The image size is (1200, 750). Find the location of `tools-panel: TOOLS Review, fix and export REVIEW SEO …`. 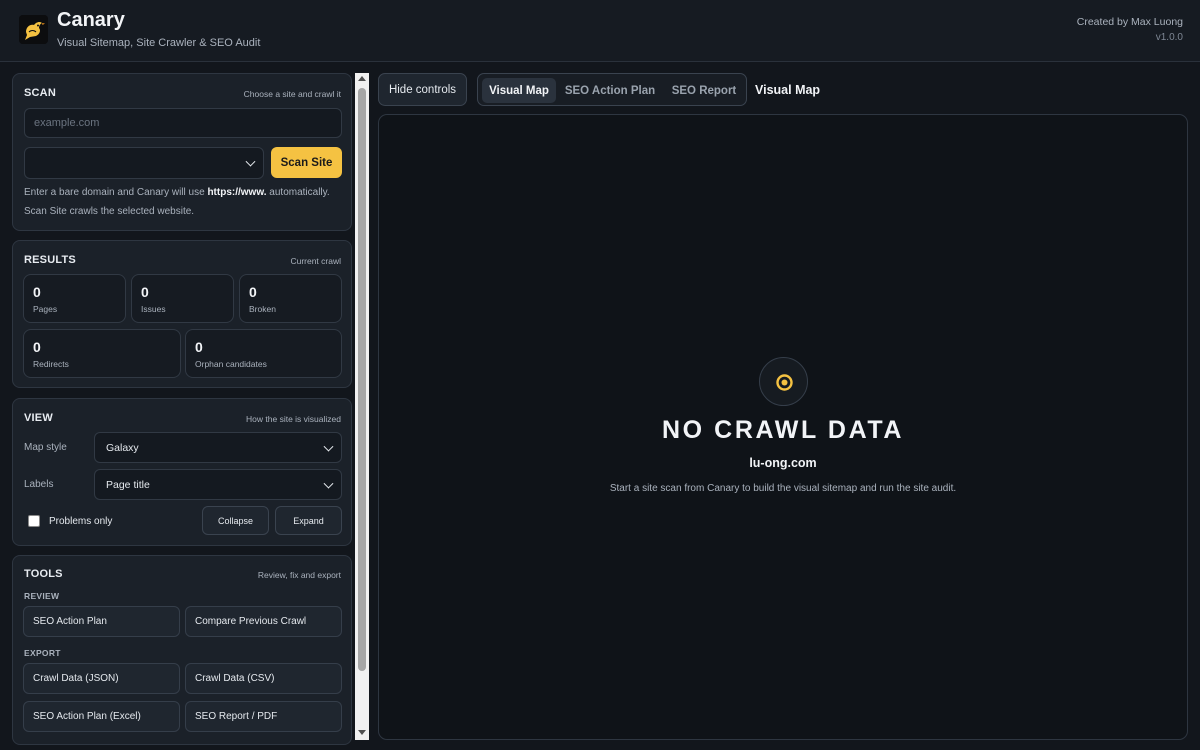

tools-panel: TOOLS Review, fix and export REVIEW SEO … is located at coordinates (182, 650).